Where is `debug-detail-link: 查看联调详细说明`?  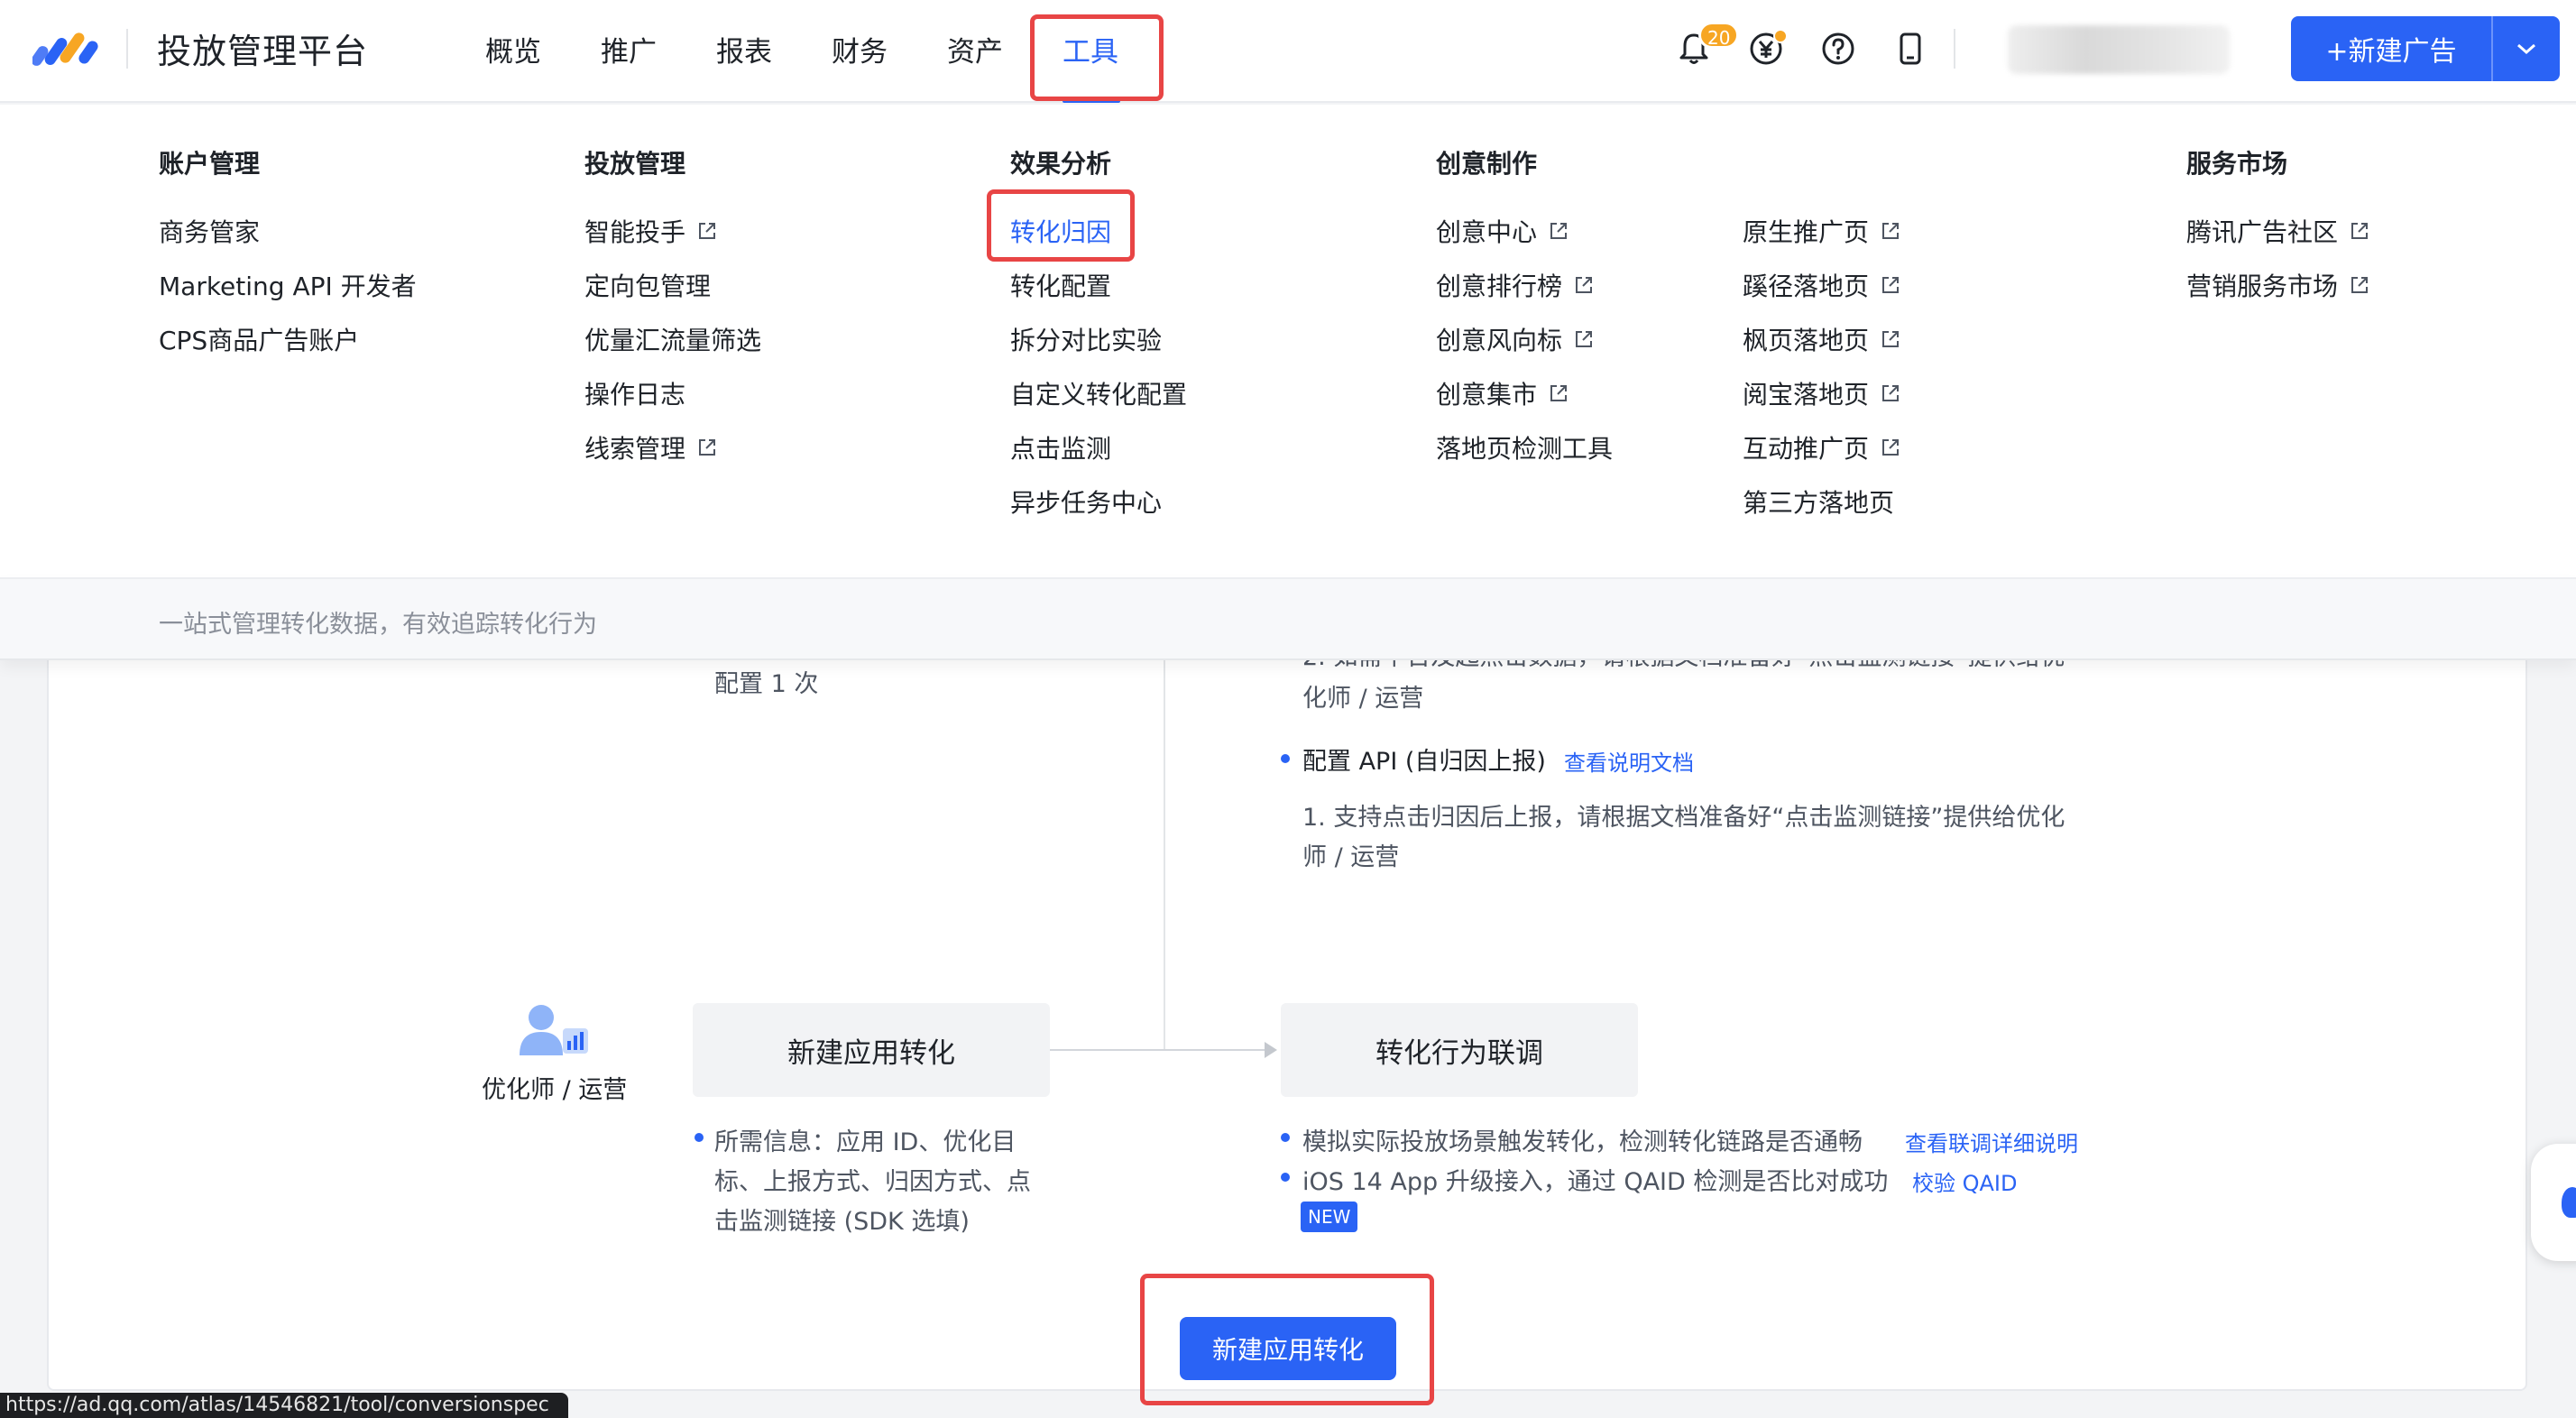 debug-detail-link: 查看联调详细说明 is located at coordinates (1992, 1142).